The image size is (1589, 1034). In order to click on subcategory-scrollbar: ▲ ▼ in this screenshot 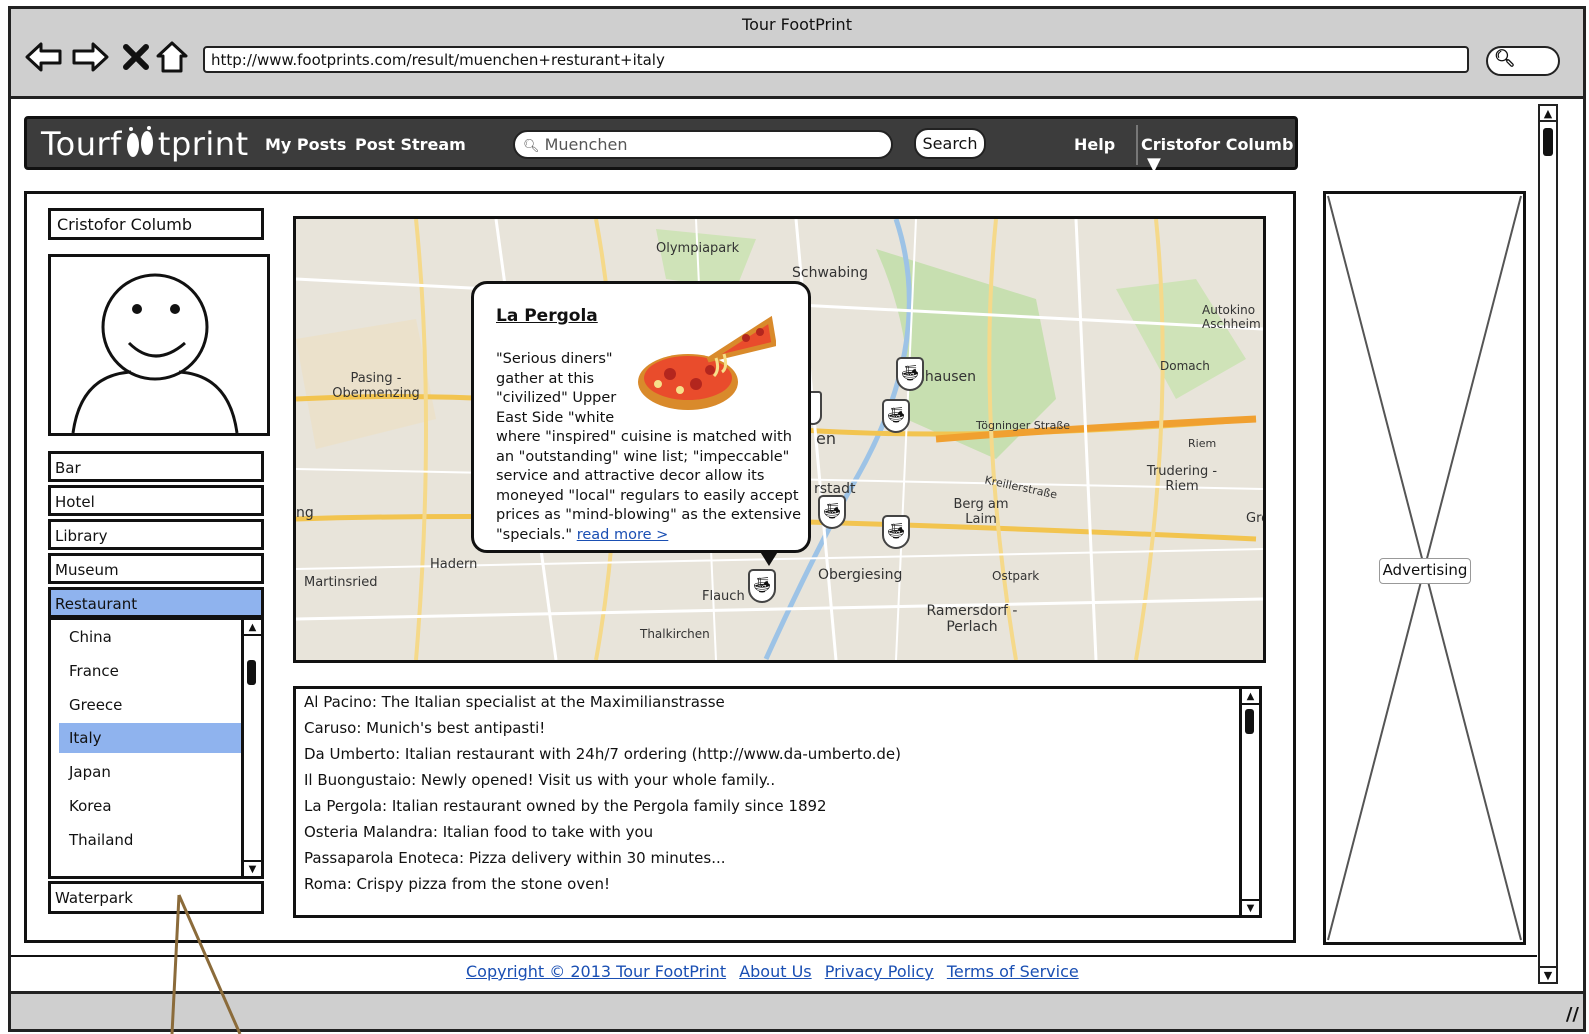, I will do `click(251, 748)`.